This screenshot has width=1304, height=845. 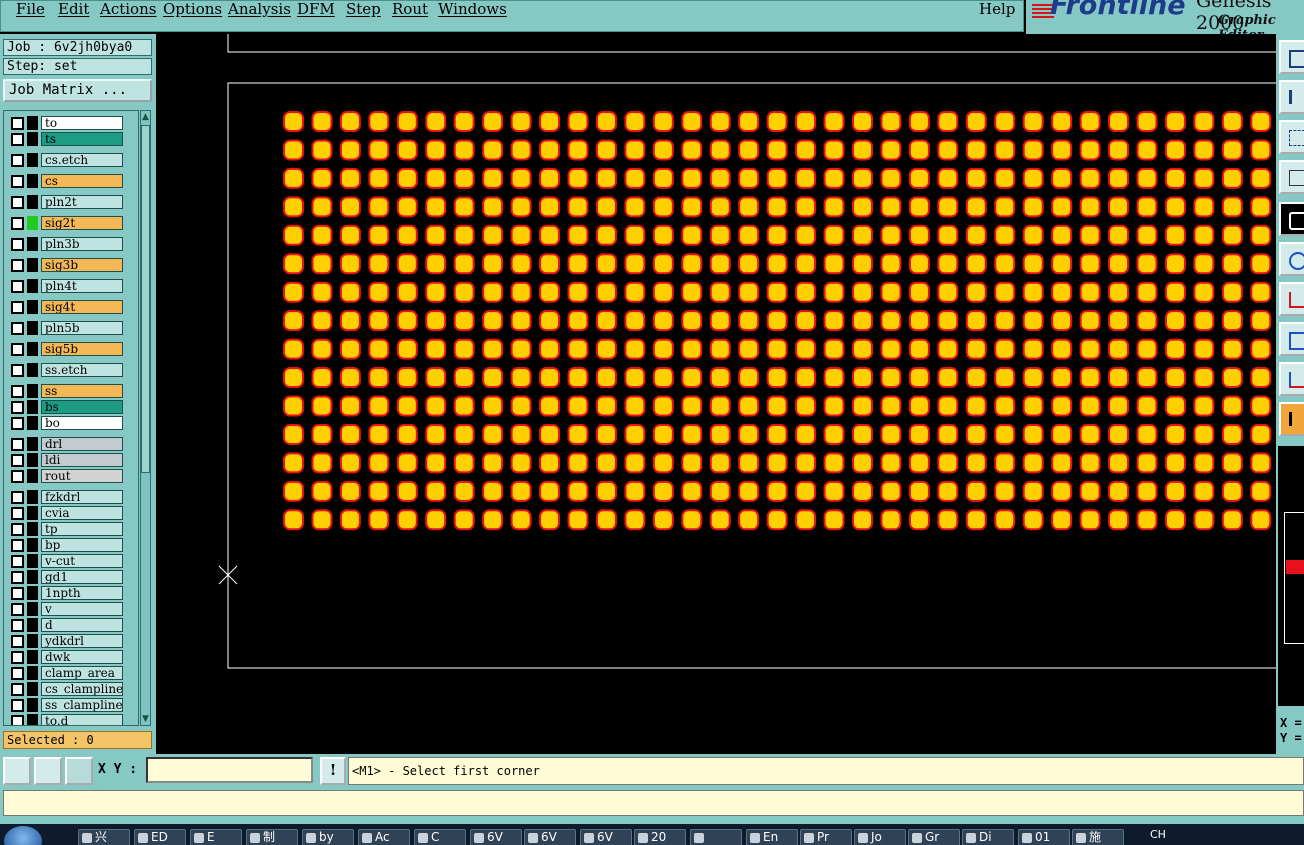 What do you see at coordinates (880, 837) in the screenshot?
I see `taskbar-button: Jo` at bounding box center [880, 837].